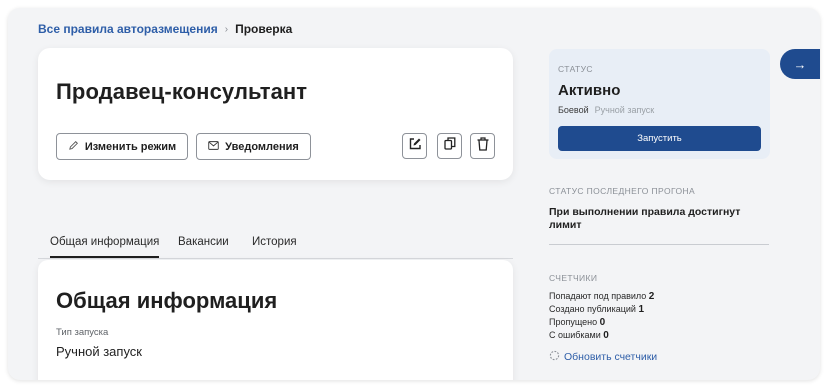 Image resolution: width=840 pixels, height=390 pixels. I want to click on breadcrumb-link-all-rules: Все правила авторазмещения, so click(128, 29).